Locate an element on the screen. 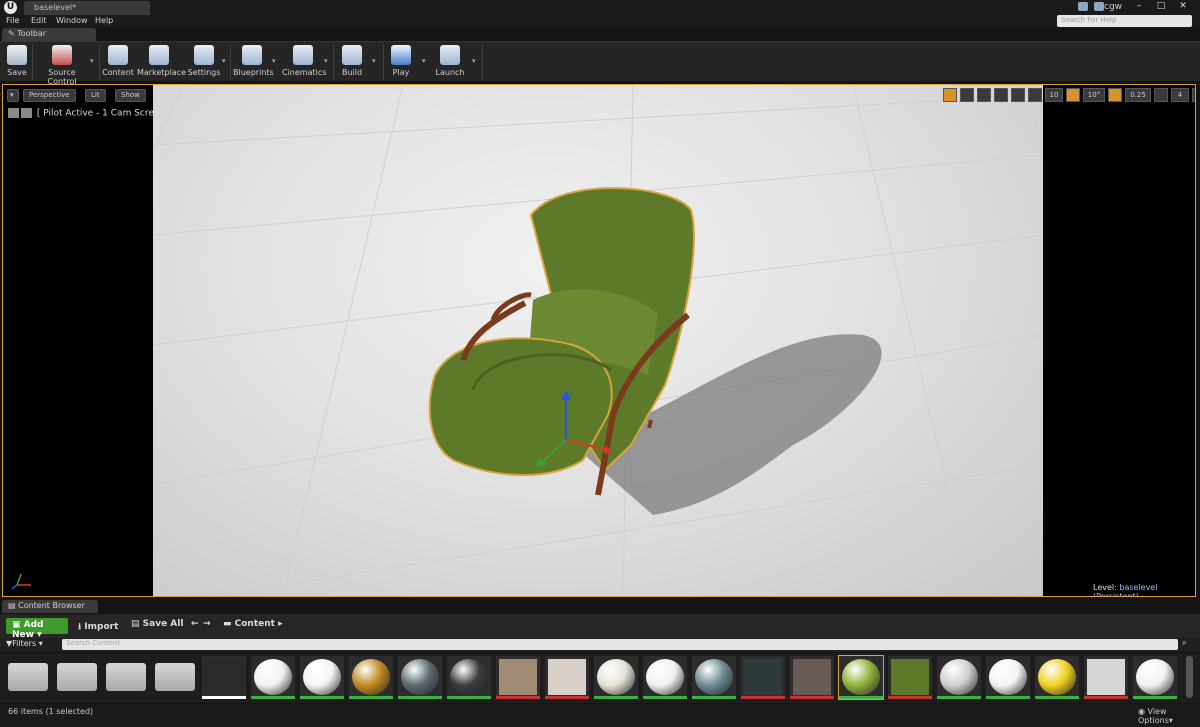  menu-edit: Edit is located at coordinates (39, 20).